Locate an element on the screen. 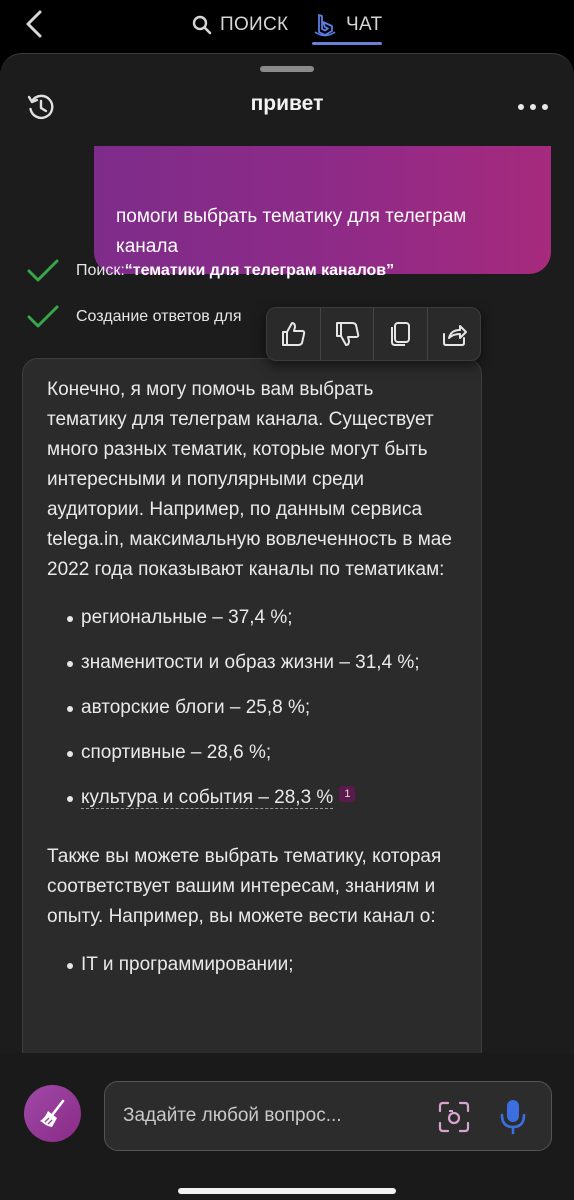 The width and height of the screenshot is (574, 1200). like-button is located at coordinates (294, 334).